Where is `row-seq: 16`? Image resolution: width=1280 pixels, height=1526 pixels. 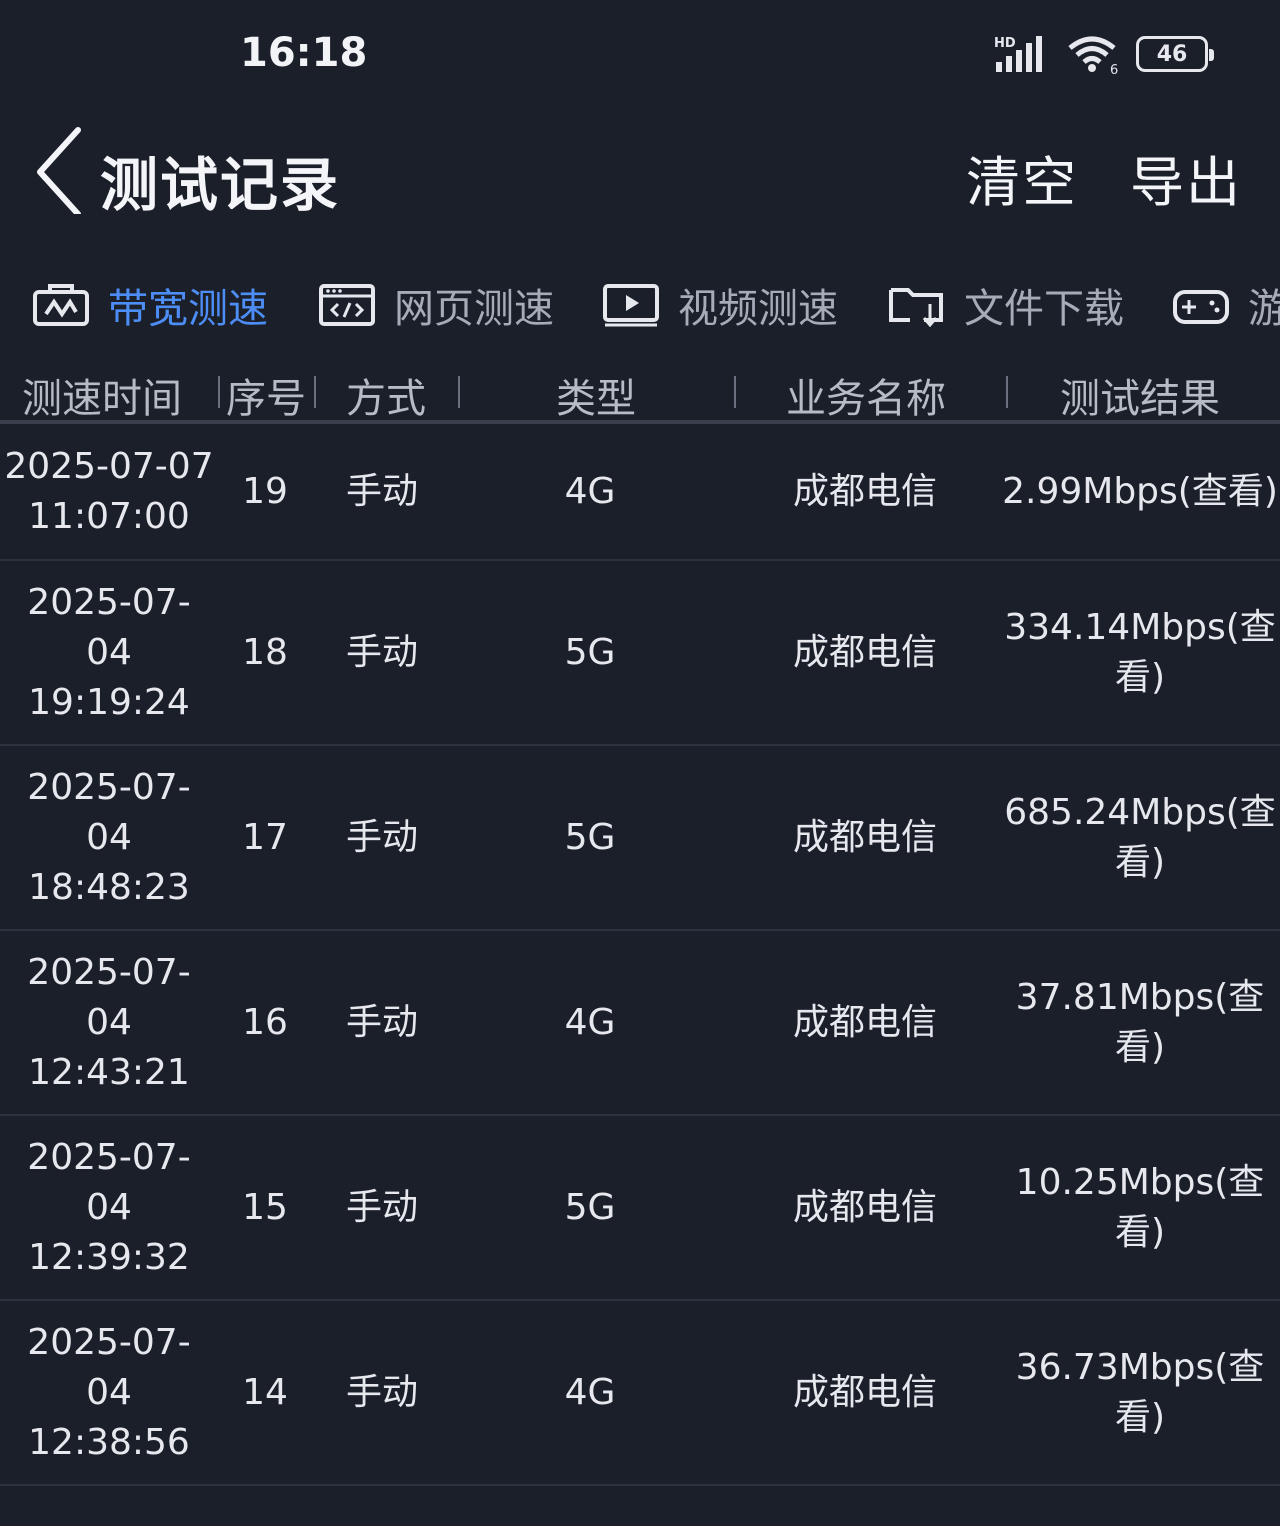
row-seq: 16 is located at coordinates (265, 1022).